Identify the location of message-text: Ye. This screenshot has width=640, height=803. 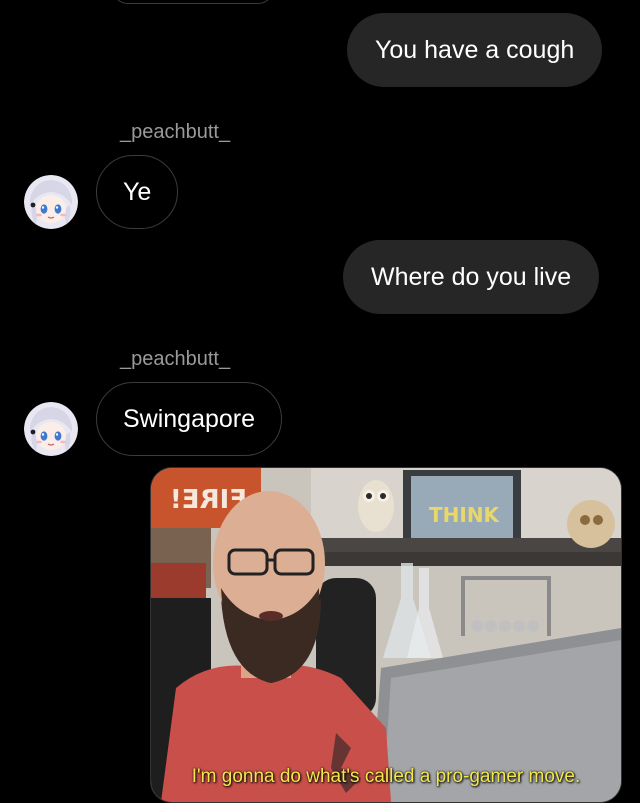
(137, 191).